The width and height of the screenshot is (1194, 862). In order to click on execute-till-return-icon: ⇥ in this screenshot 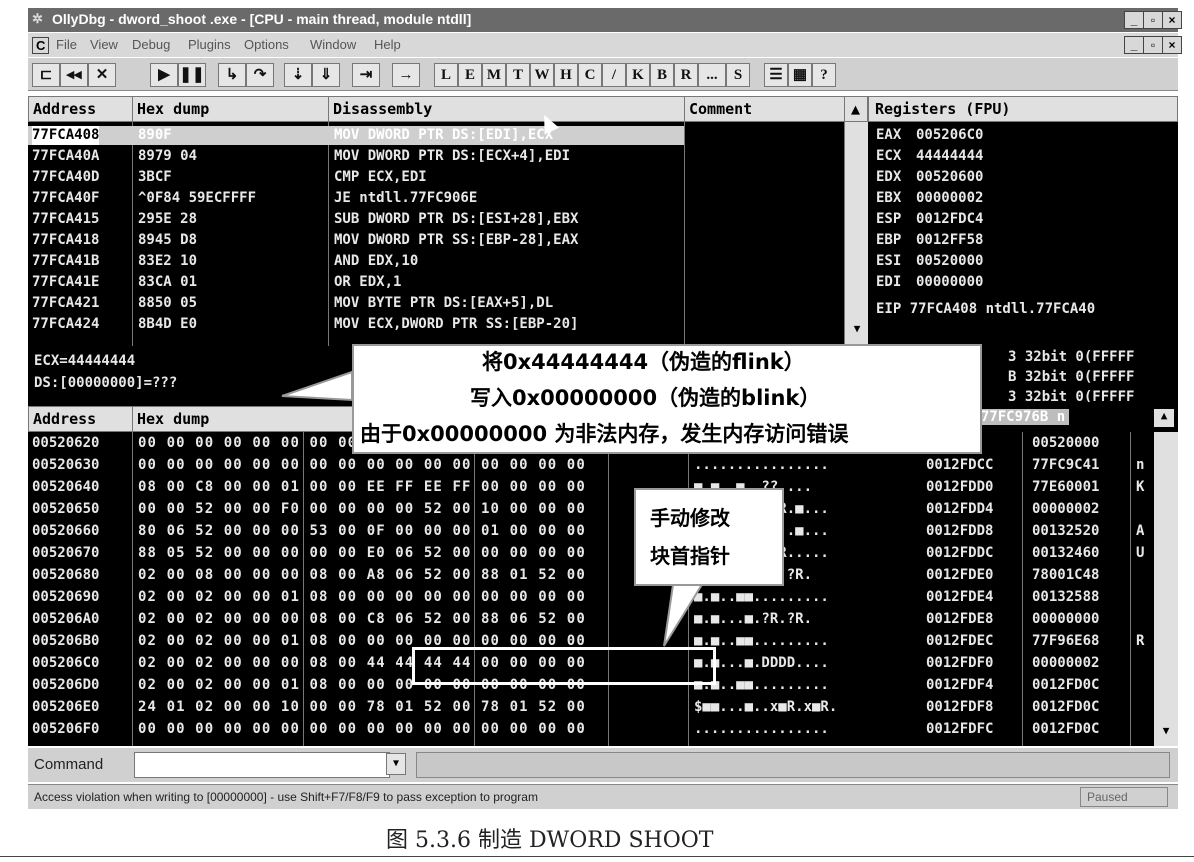, I will do `click(366, 75)`.